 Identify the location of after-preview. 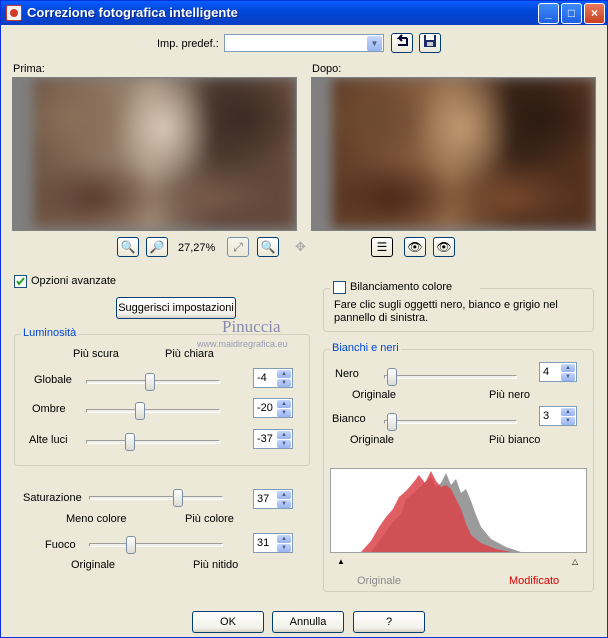
(453, 154).